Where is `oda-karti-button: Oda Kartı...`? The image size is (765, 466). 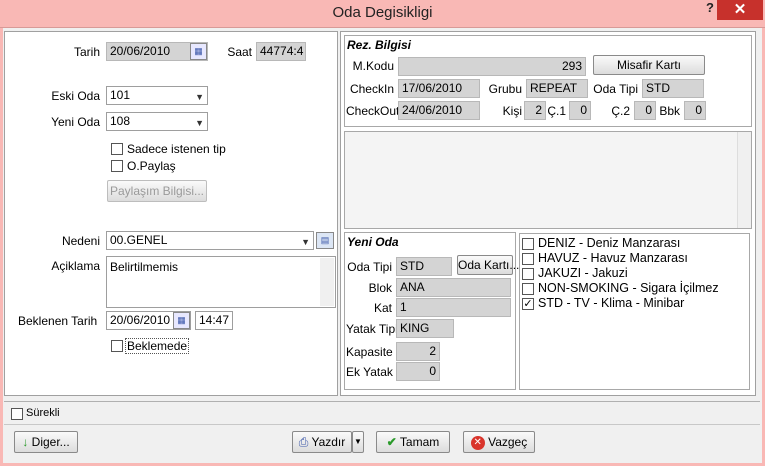 oda-karti-button: Oda Kartı... is located at coordinates (488, 265).